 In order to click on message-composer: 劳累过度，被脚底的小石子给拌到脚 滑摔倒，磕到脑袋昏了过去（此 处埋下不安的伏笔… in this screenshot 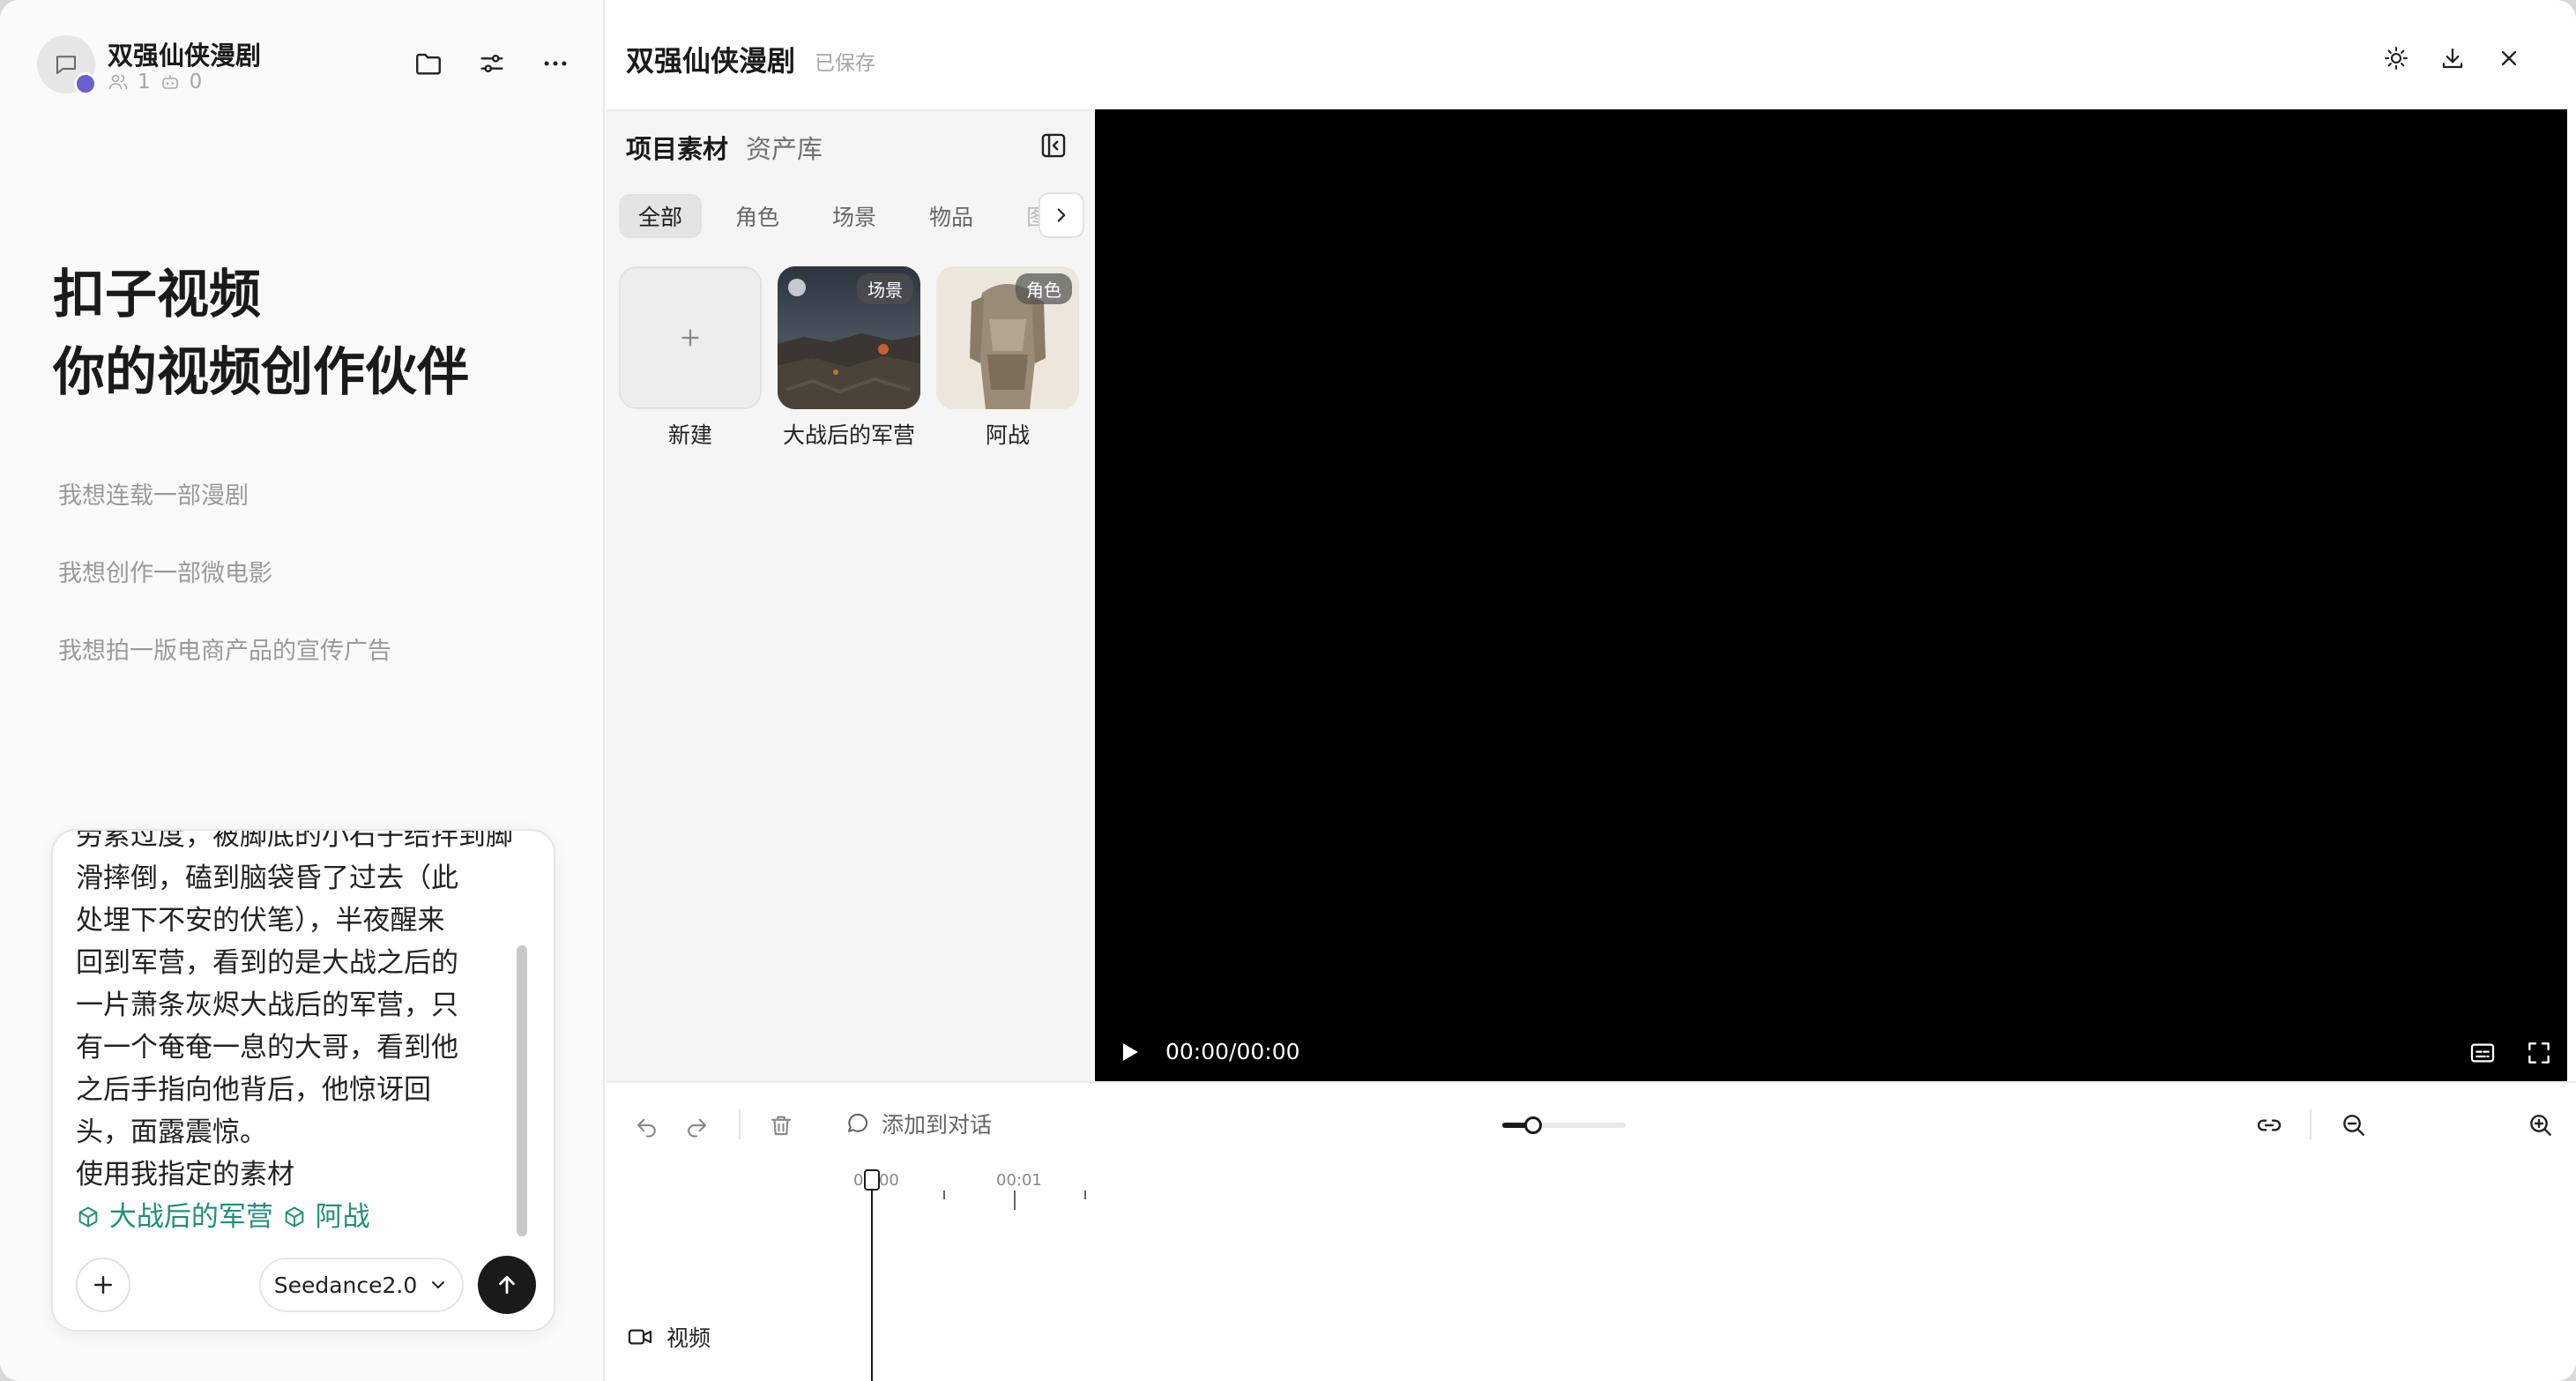, I will do `click(303, 1080)`.